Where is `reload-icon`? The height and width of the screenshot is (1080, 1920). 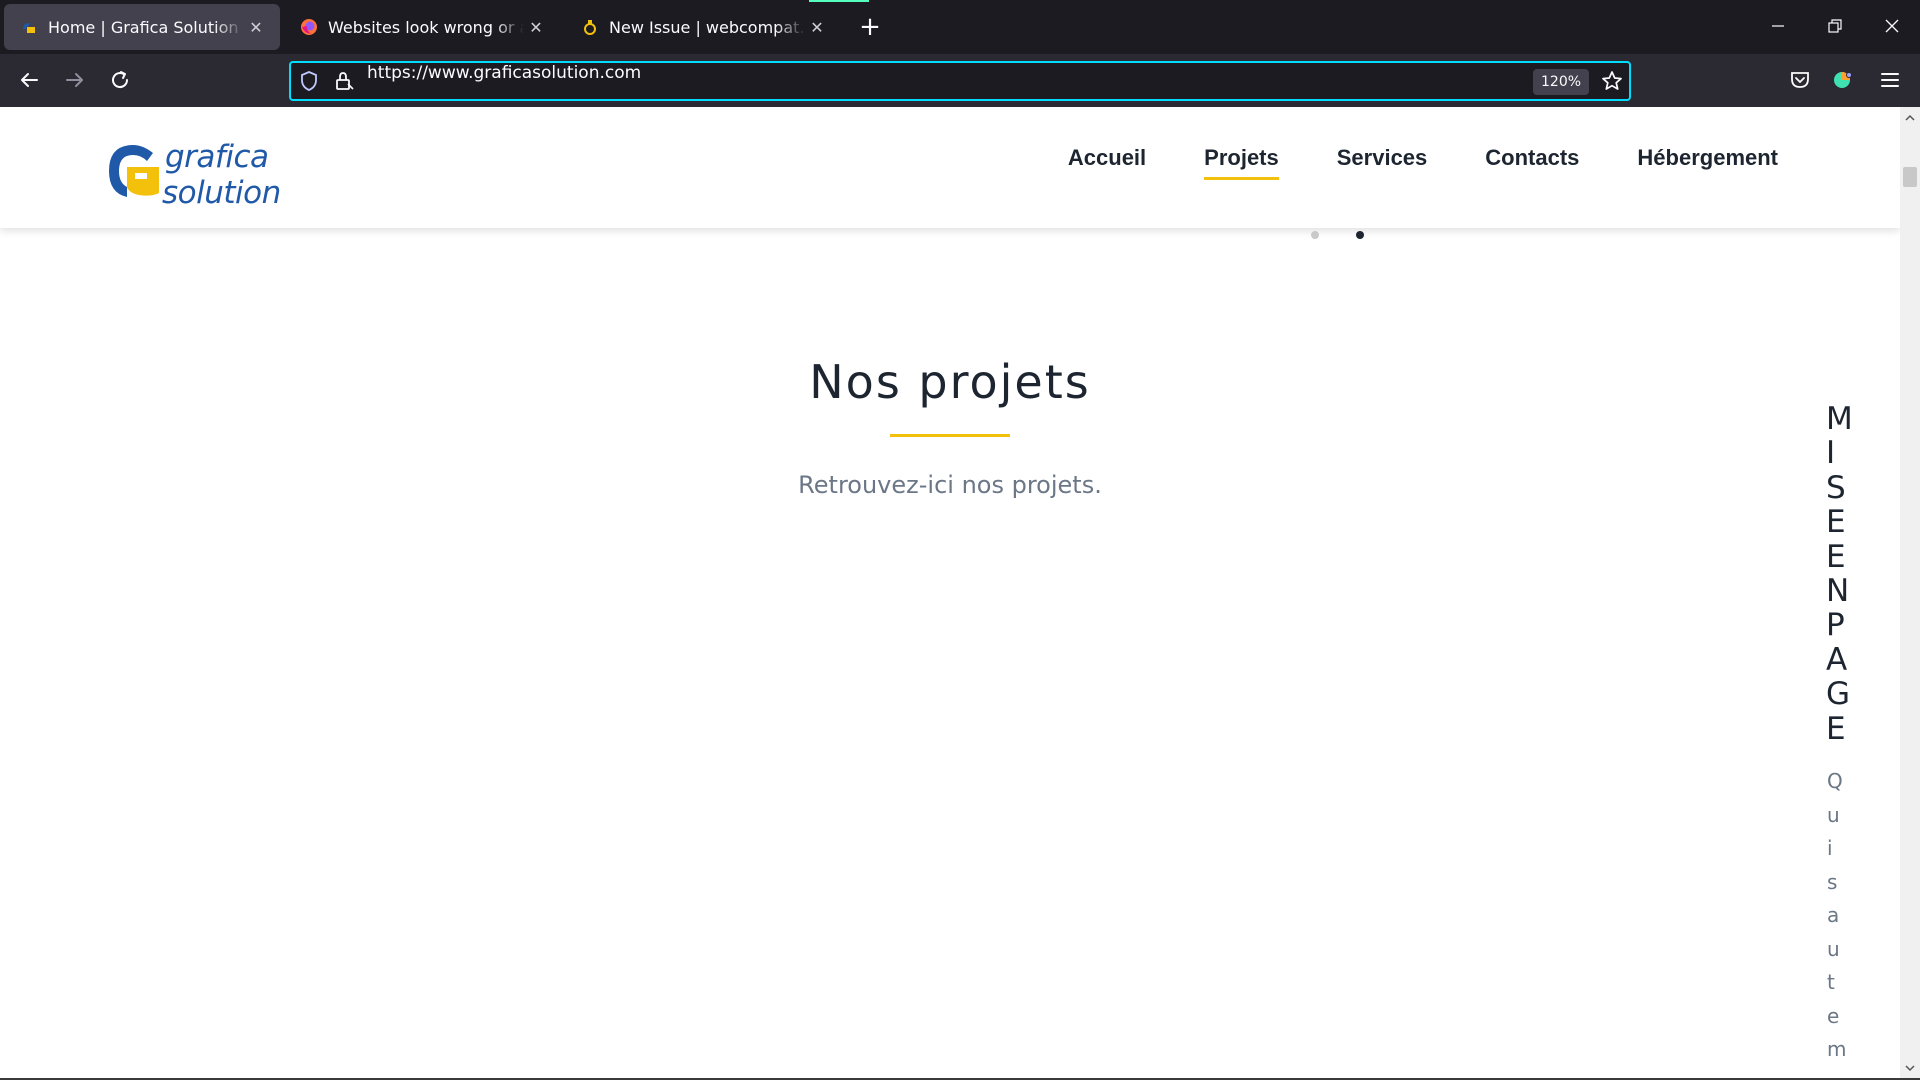 reload-icon is located at coordinates (120, 80).